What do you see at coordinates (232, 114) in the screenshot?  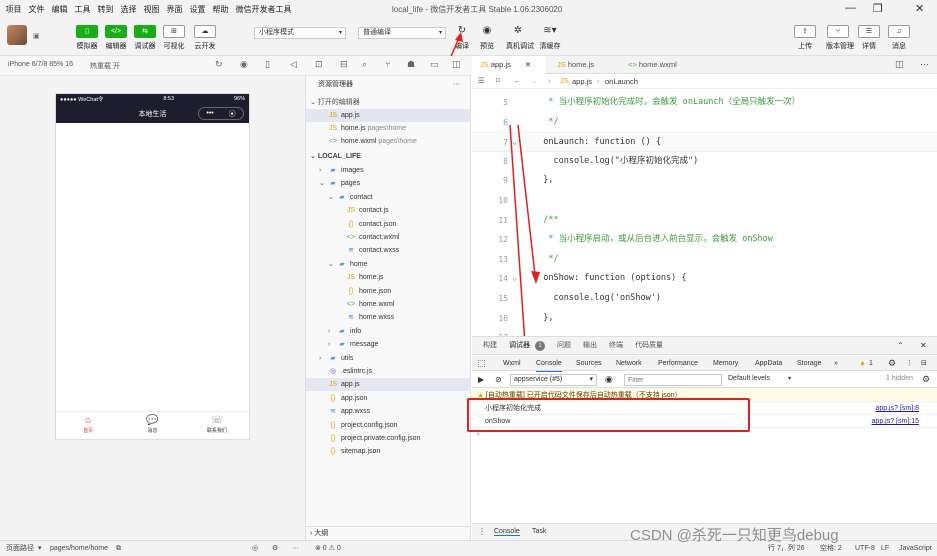 I see `close-circle-icon: ⦿` at bounding box center [232, 114].